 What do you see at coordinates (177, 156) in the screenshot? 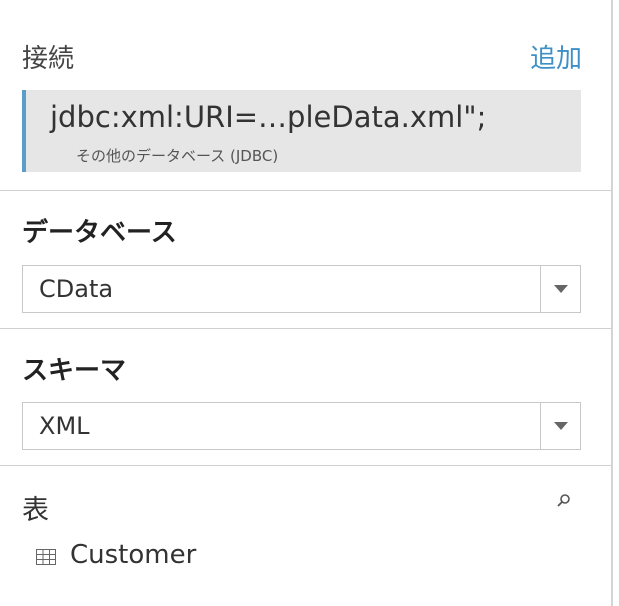
I see `connection-type: その他のデータベース (JDBC)` at bounding box center [177, 156].